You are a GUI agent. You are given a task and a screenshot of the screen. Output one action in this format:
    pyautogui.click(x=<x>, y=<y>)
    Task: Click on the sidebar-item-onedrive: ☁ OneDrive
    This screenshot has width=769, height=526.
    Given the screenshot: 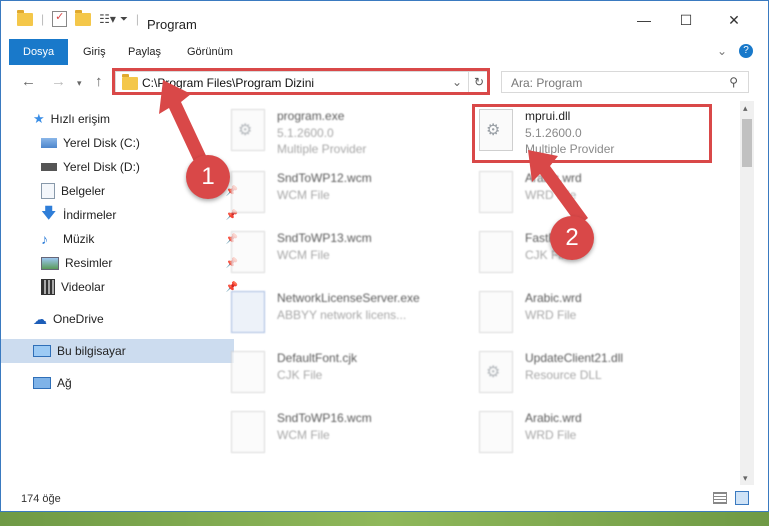 What is the action you would take?
    pyautogui.click(x=117, y=319)
    